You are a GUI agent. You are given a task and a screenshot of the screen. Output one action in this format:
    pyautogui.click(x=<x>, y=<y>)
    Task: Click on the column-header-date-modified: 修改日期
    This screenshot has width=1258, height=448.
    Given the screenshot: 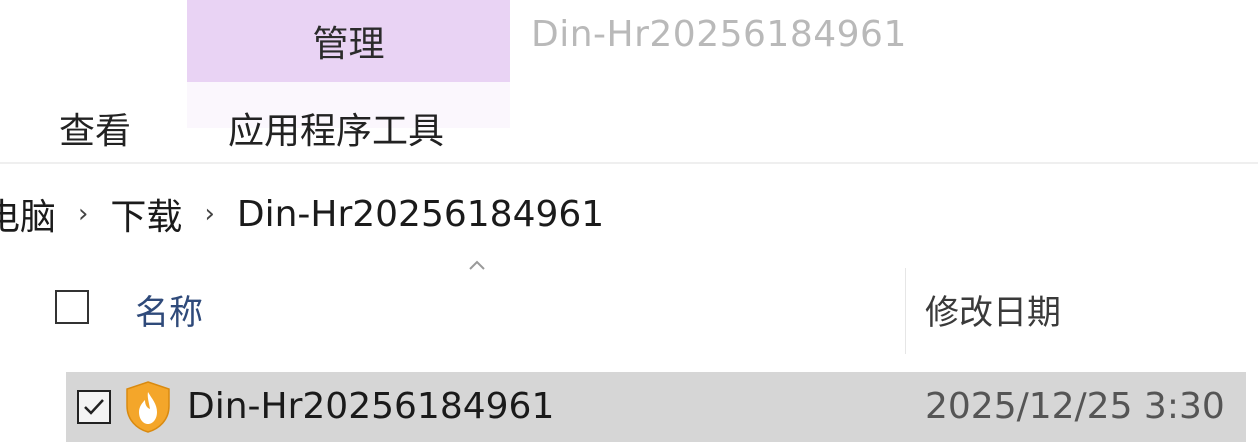 What is the action you would take?
    pyautogui.click(x=993, y=309)
    